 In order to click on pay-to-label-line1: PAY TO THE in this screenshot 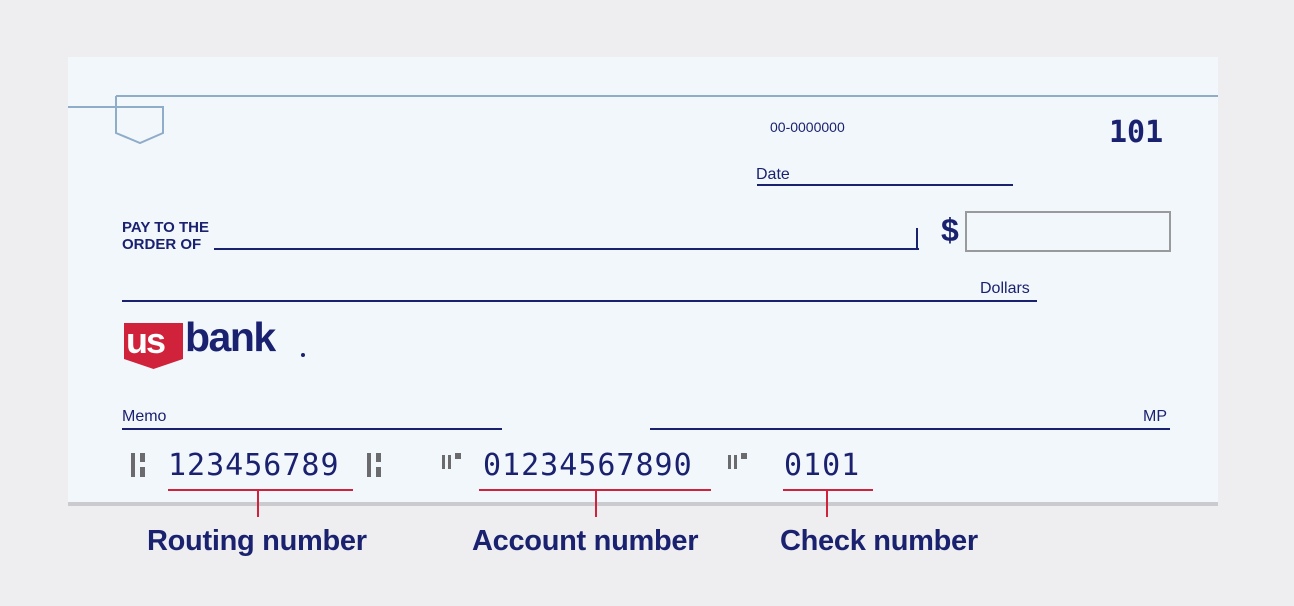, I will do `click(165, 227)`.